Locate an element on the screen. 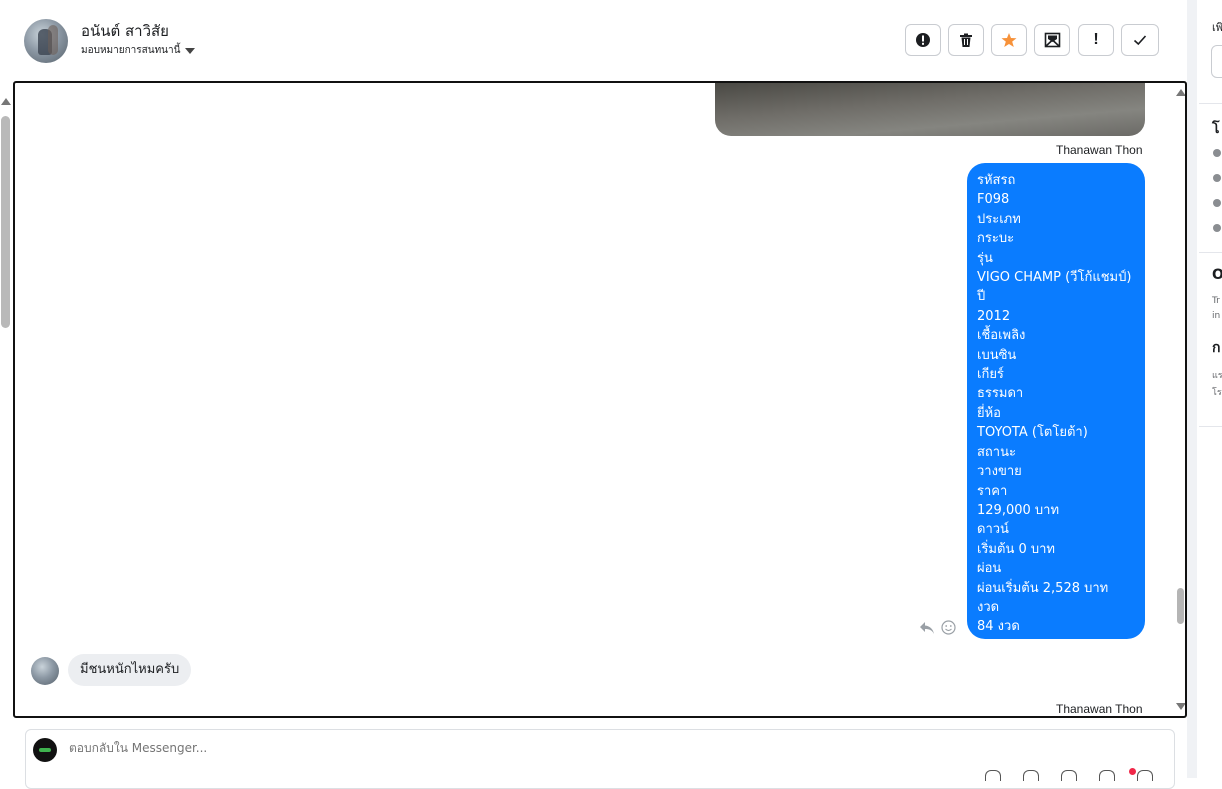 This screenshot has width=1222, height=789. message-line: เบนซิน is located at coordinates (997, 355).